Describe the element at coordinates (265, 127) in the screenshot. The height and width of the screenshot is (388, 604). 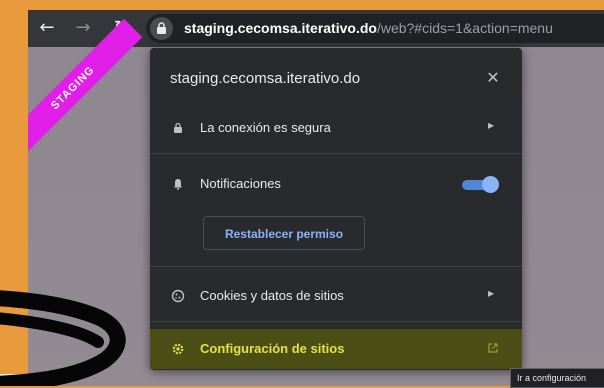
I see `connection-label: La conexión es segura` at that location.